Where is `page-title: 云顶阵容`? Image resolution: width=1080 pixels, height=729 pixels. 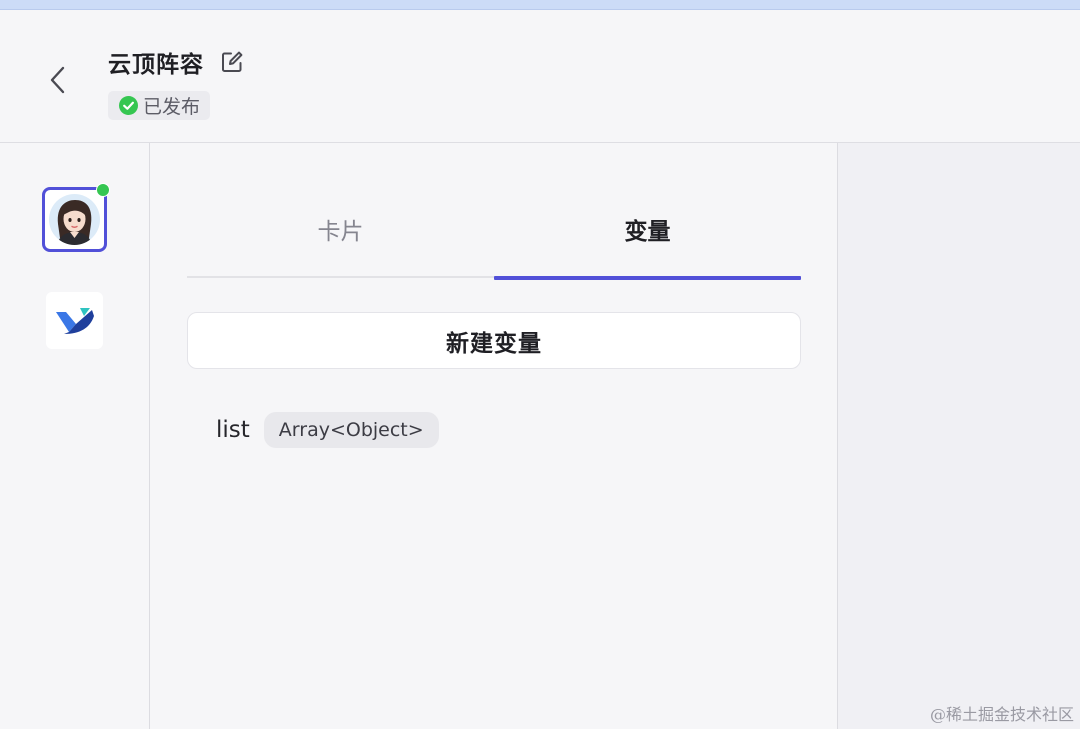
page-title: 云顶阵容 is located at coordinates (156, 65).